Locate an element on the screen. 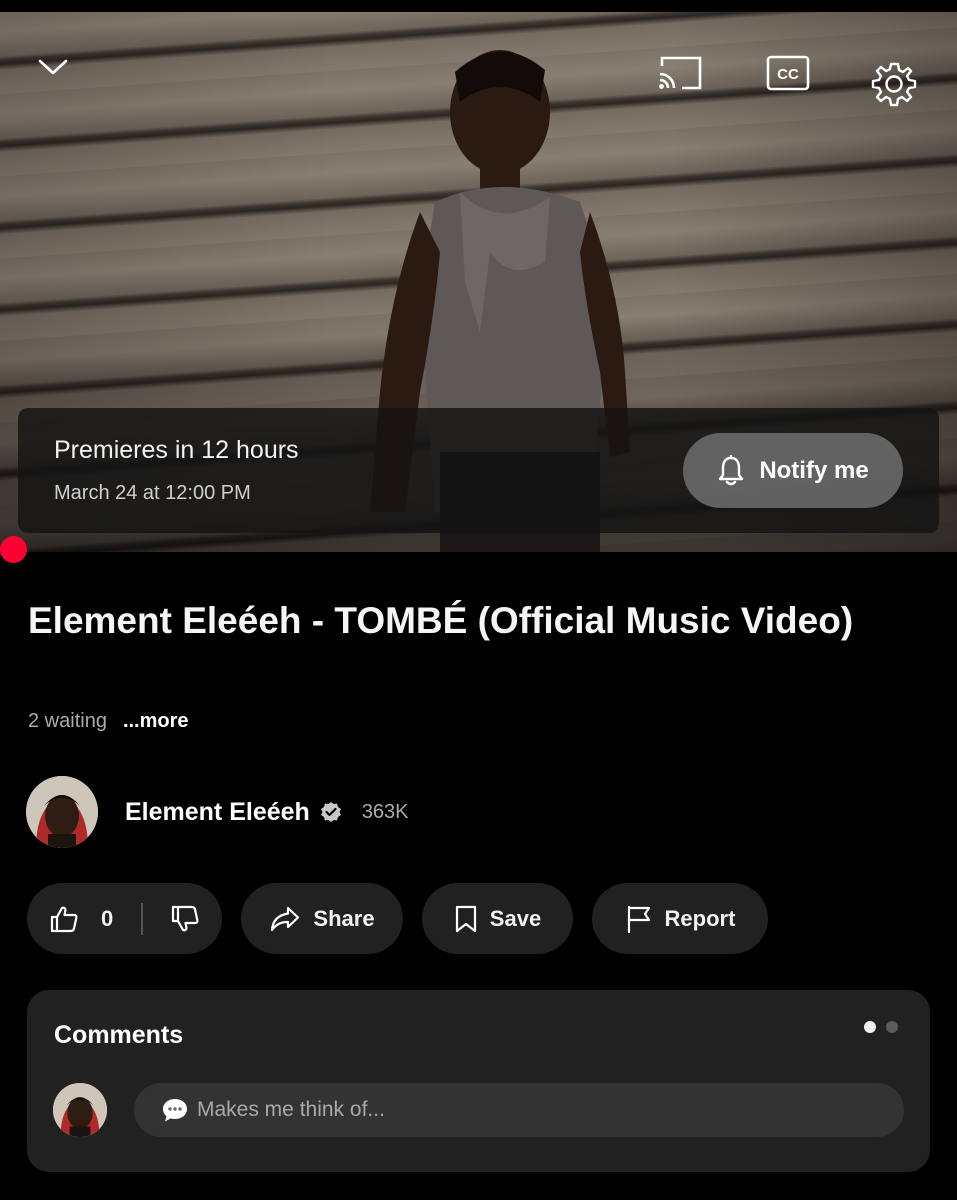  collapse-button is located at coordinates (53, 67).